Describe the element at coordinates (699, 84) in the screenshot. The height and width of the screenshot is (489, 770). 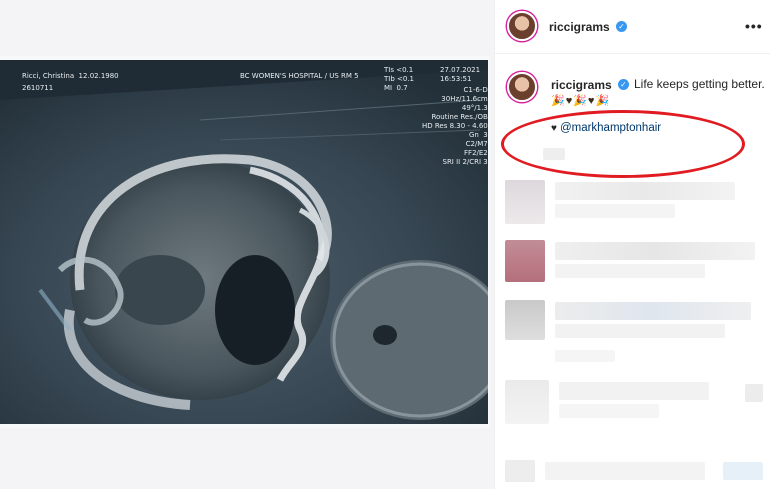
I see `caption-text: Life keeps getting better.` at that location.